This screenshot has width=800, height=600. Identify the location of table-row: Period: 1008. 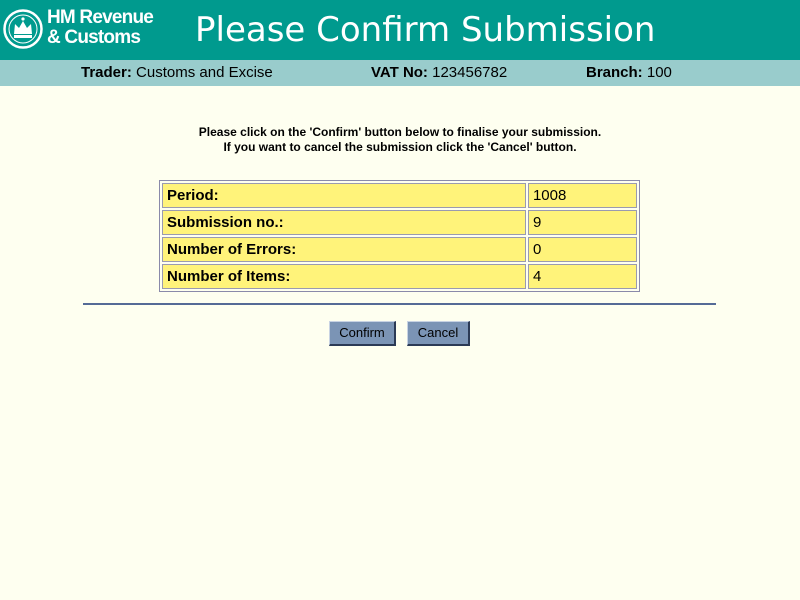
(399, 195).